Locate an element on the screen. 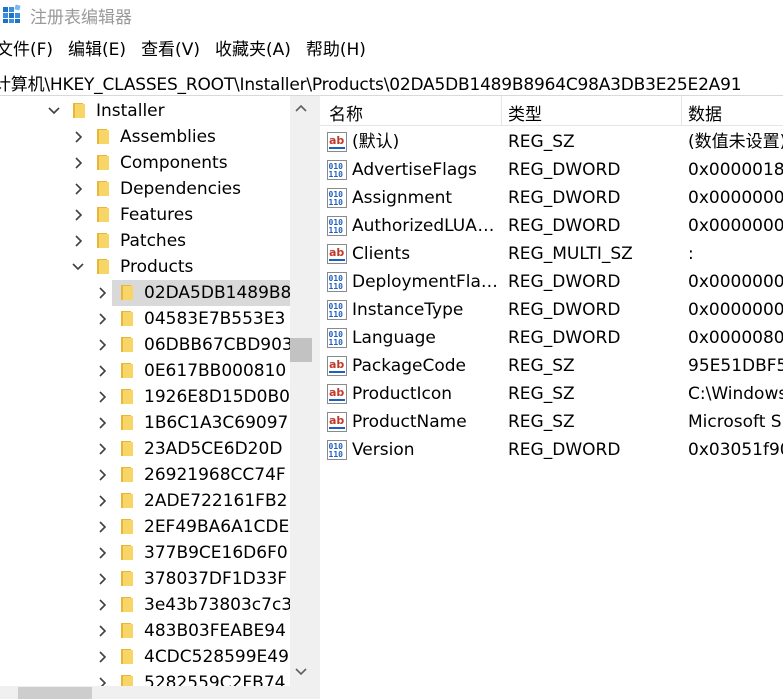 This screenshot has height=699, width=783. tree-item: Products is located at coordinates (145, 267).